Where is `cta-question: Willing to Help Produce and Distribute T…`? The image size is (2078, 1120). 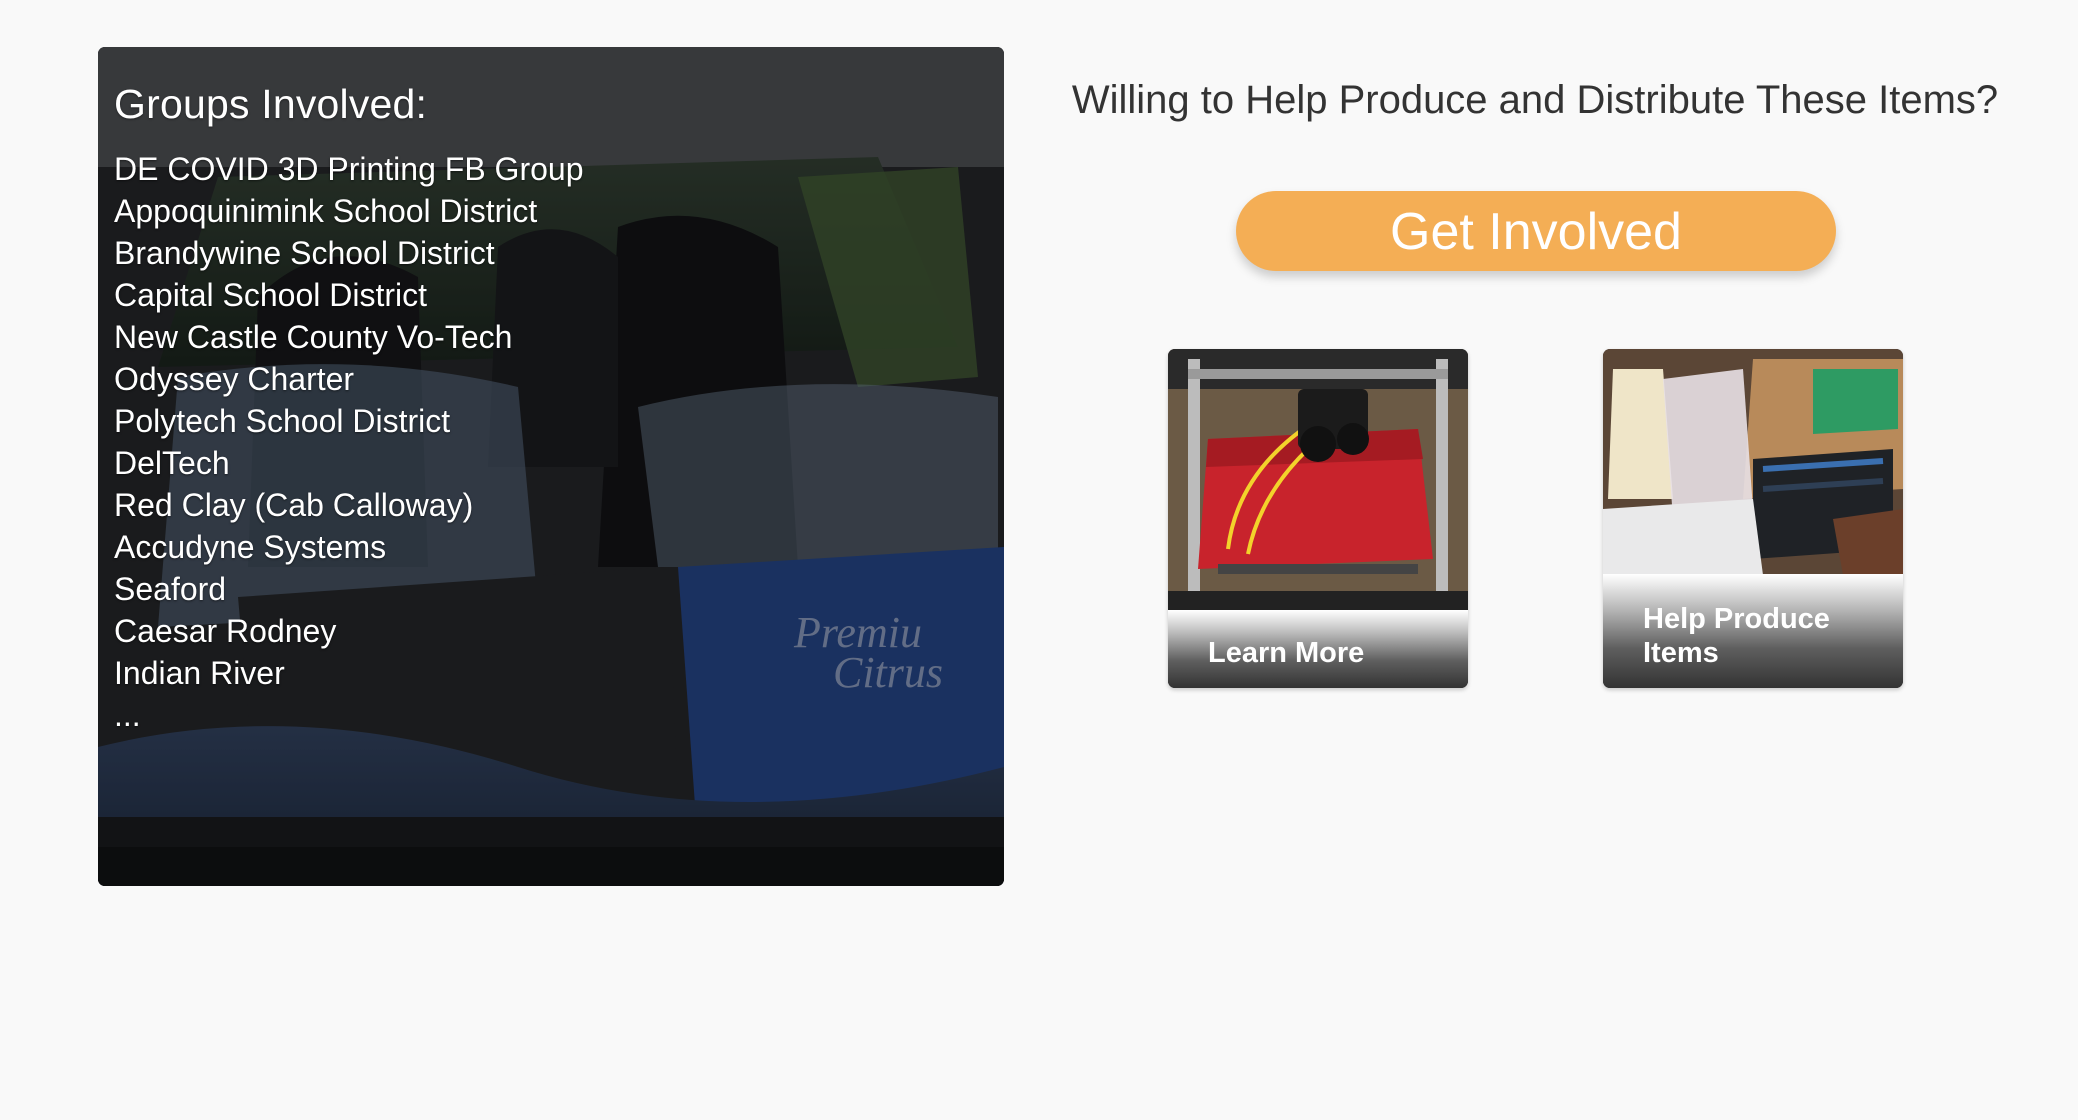
cta-question: Willing to Help Produce and Distribute T… is located at coordinates (1535, 100).